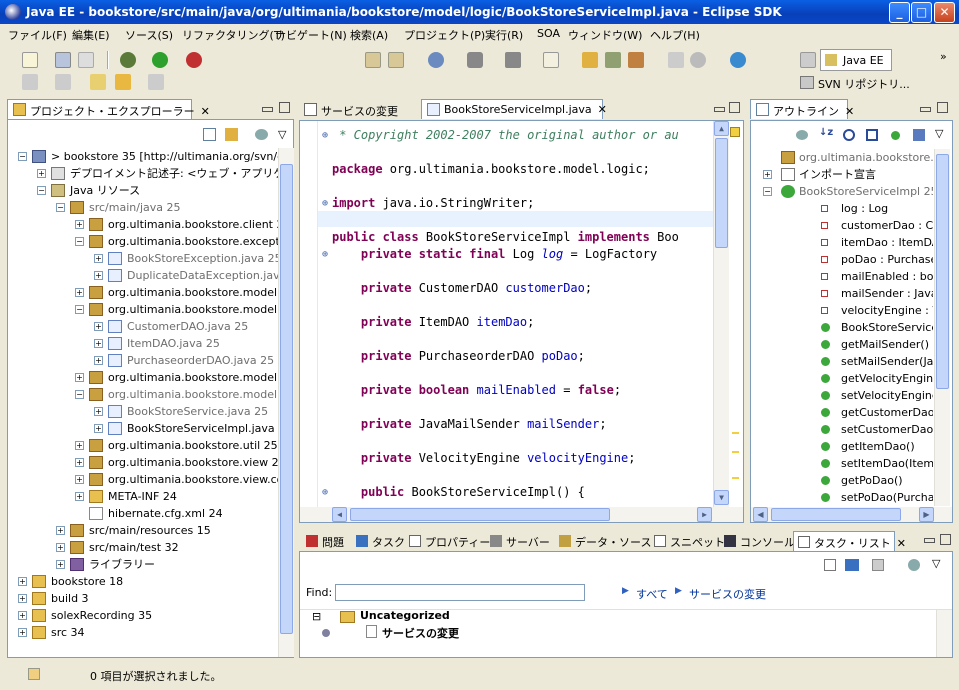  What do you see at coordinates (939, 133) in the screenshot?
I see `view-menu-icon: ▽` at bounding box center [939, 133].